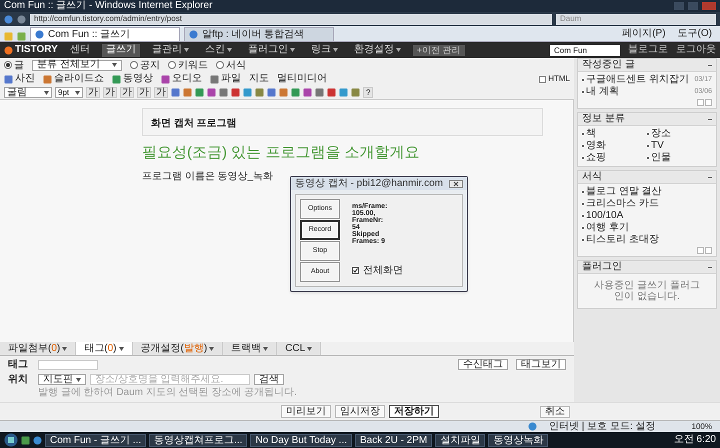 The image size is (720, 448). Describe the element at coordinates (393, 440) in the screenshot. I see `taskbar-item: Back 2U - 2PM` at that location.